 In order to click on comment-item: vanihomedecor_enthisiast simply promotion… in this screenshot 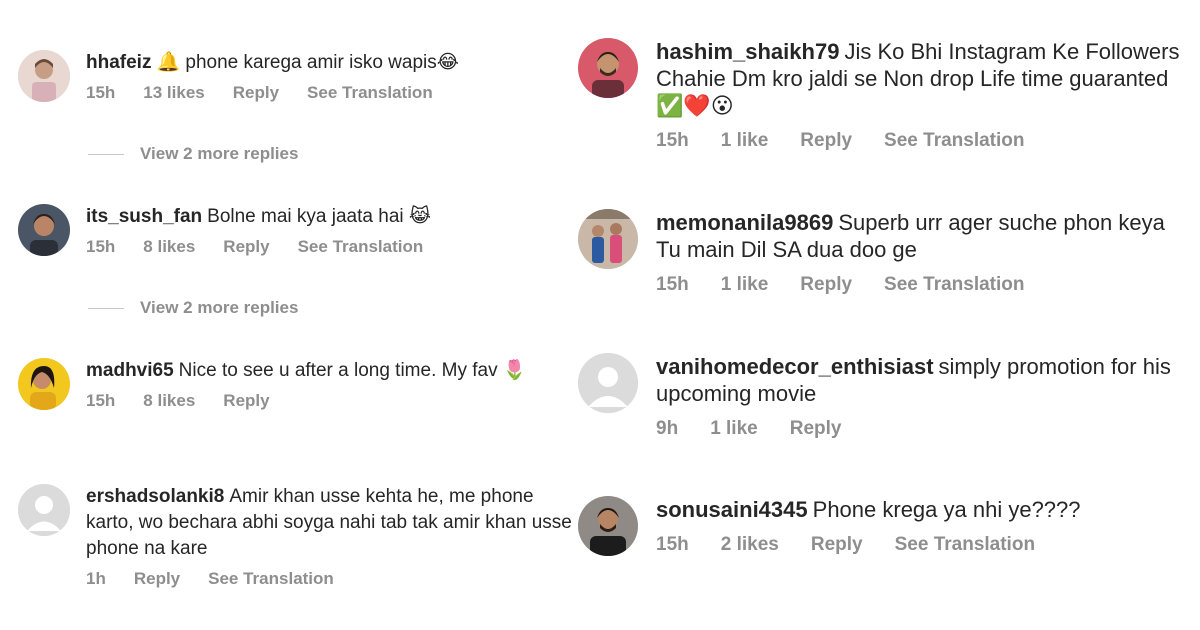, I will do `click(884, 396)`.